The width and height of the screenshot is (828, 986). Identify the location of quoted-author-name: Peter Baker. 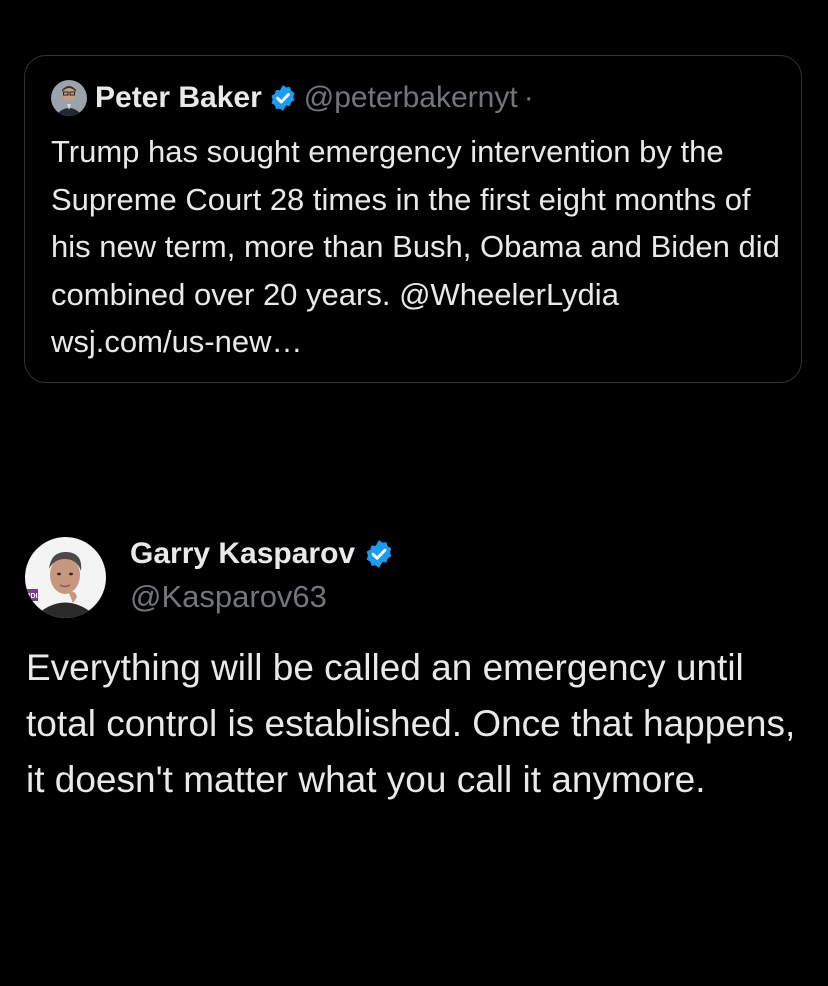
(178, 98).